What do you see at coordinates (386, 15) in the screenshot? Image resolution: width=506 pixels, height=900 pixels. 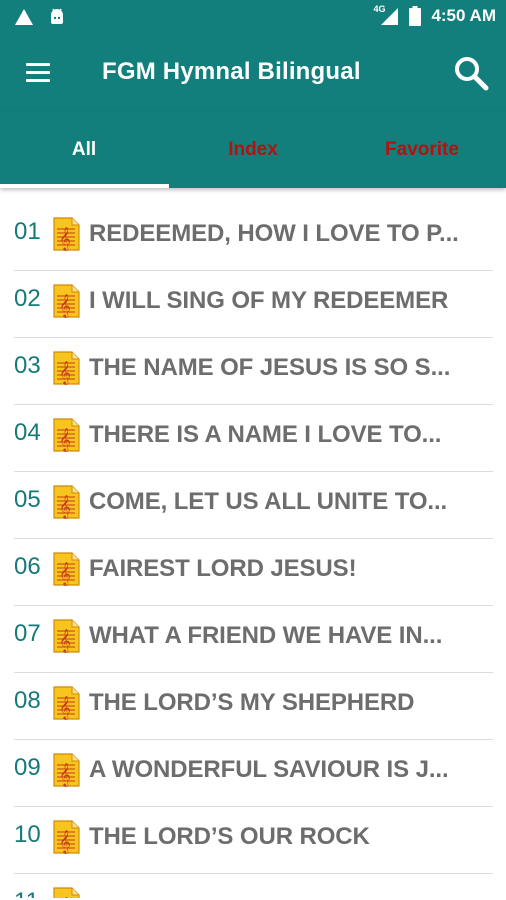 I see `signal-icon: 4G` at bounding box center [386, 15].